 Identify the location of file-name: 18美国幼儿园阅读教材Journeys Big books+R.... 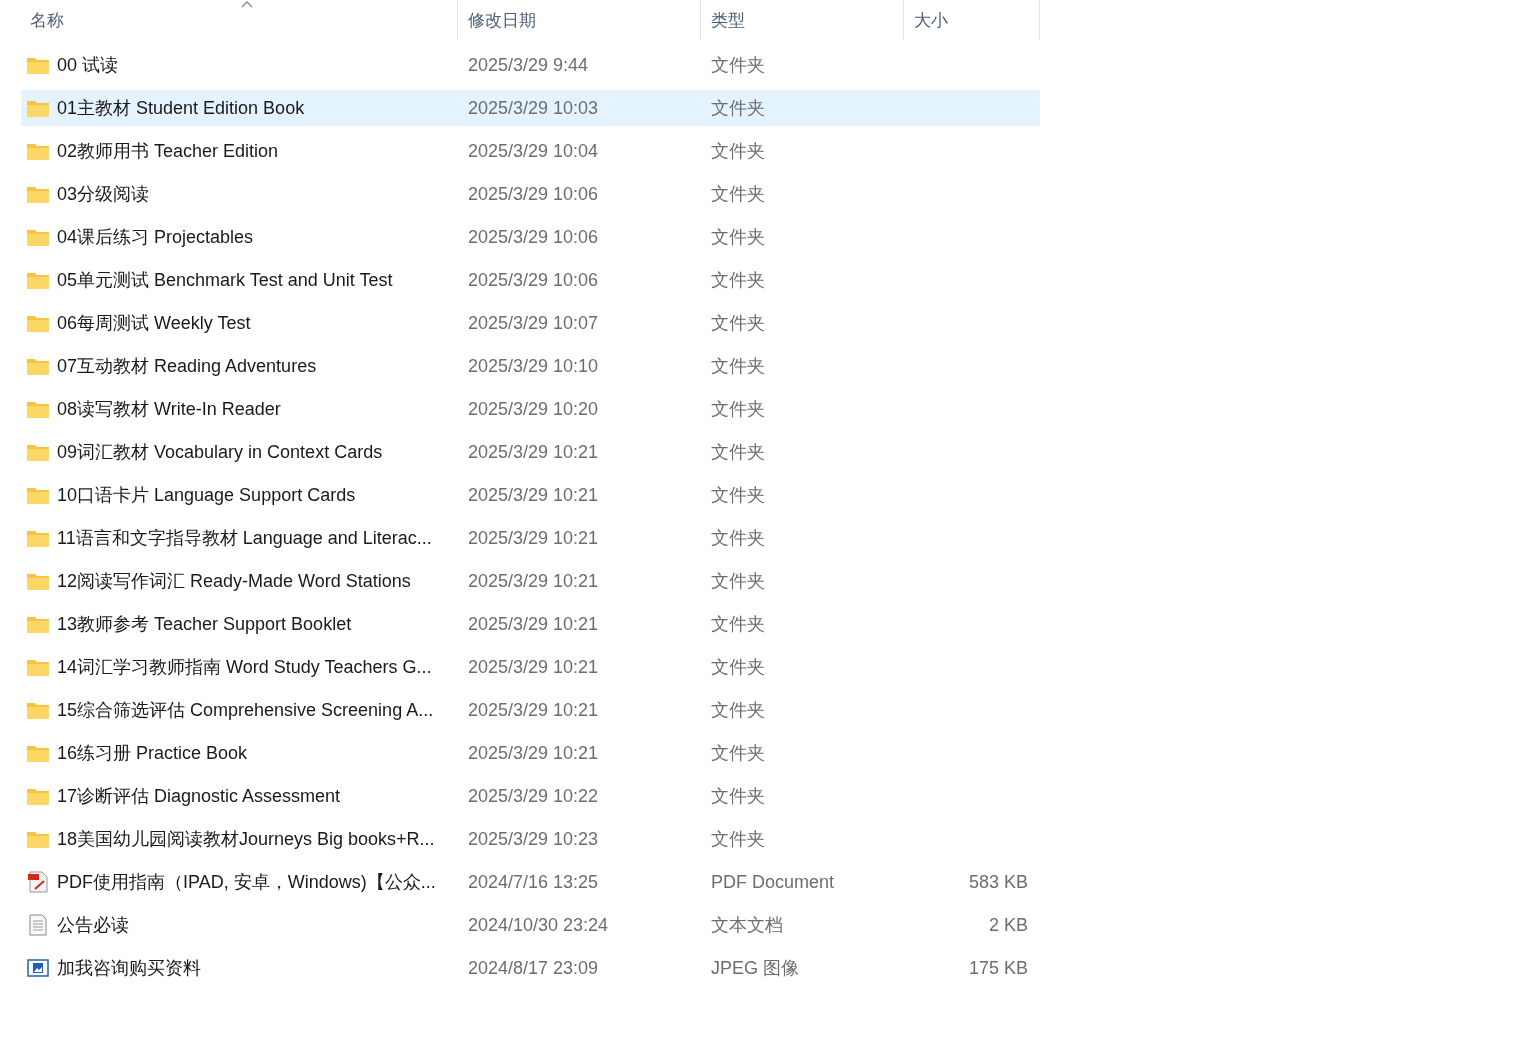
(246, 839).